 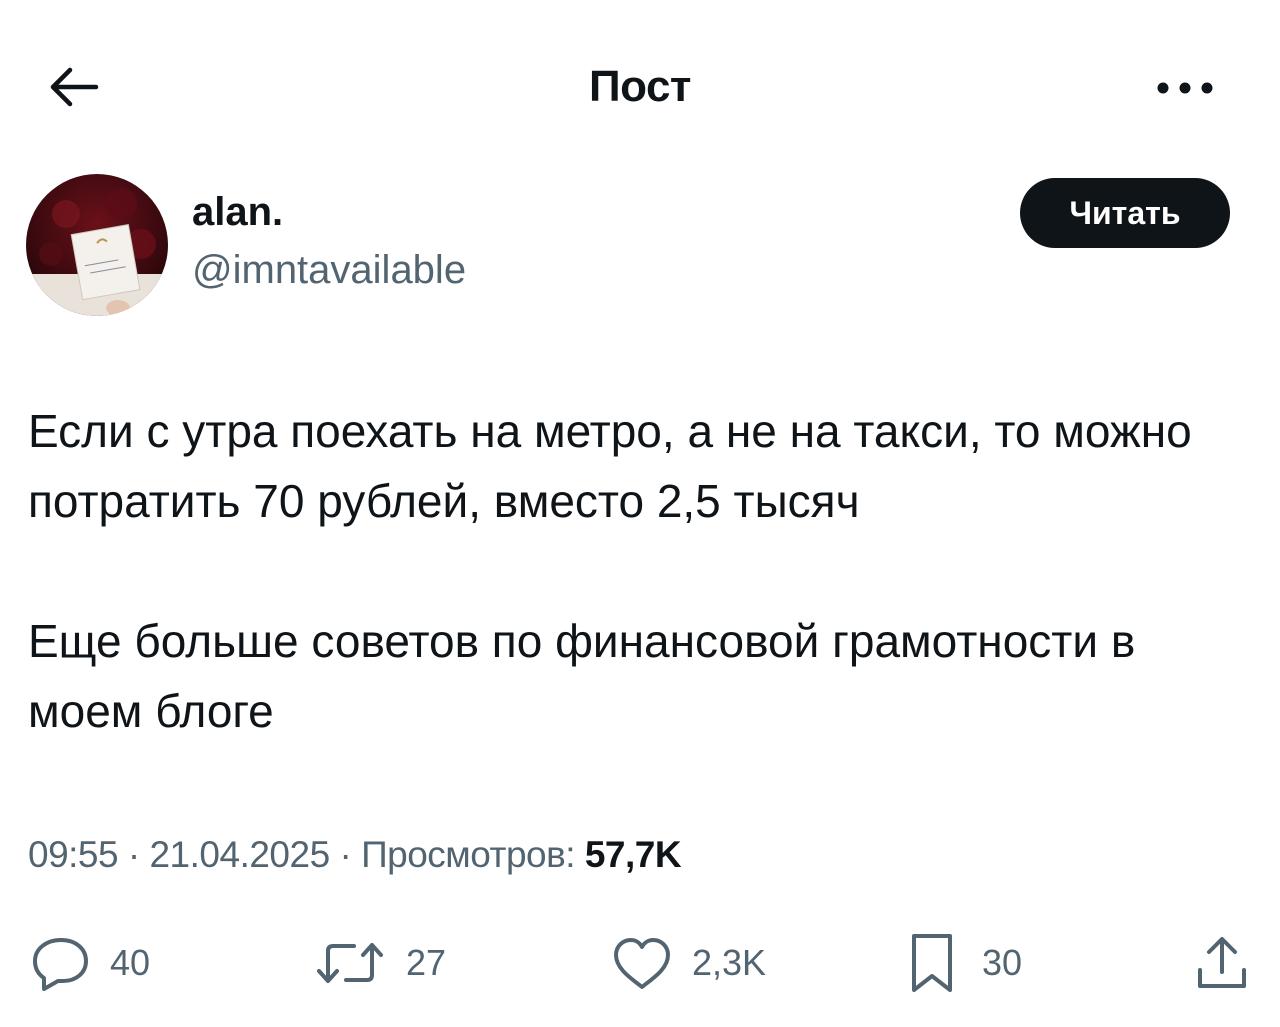 What do you see at coordinates (468, 854) in the screenshot?
I see `views-label: Просмотров:` at bounding box center [468, 854].